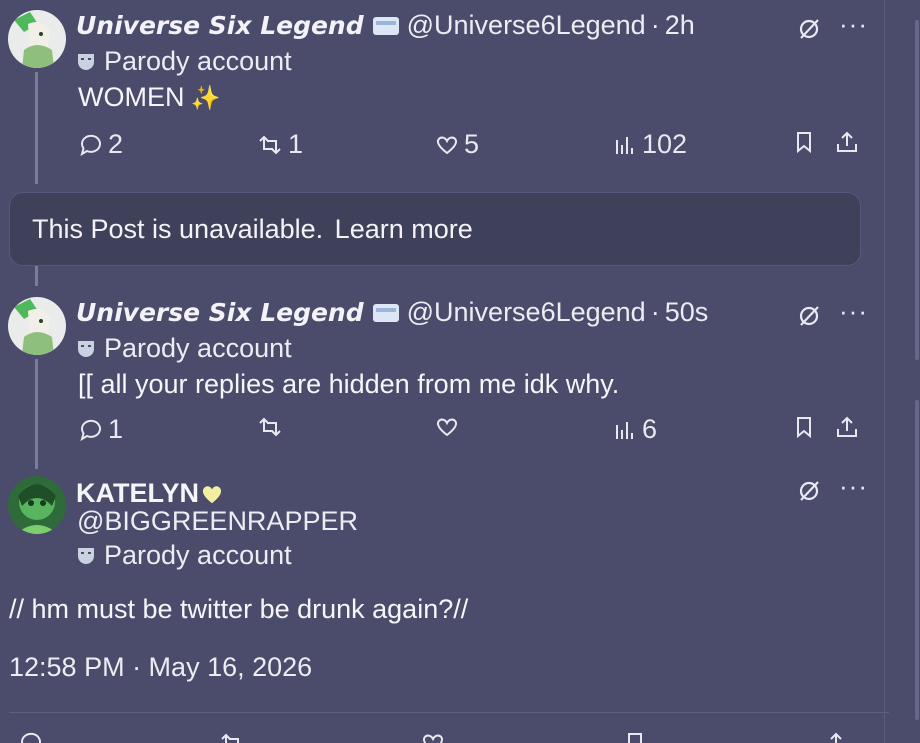  I want to click on unavailable-post-card: This Post is unavailable. Learn more, so click(435, 229).